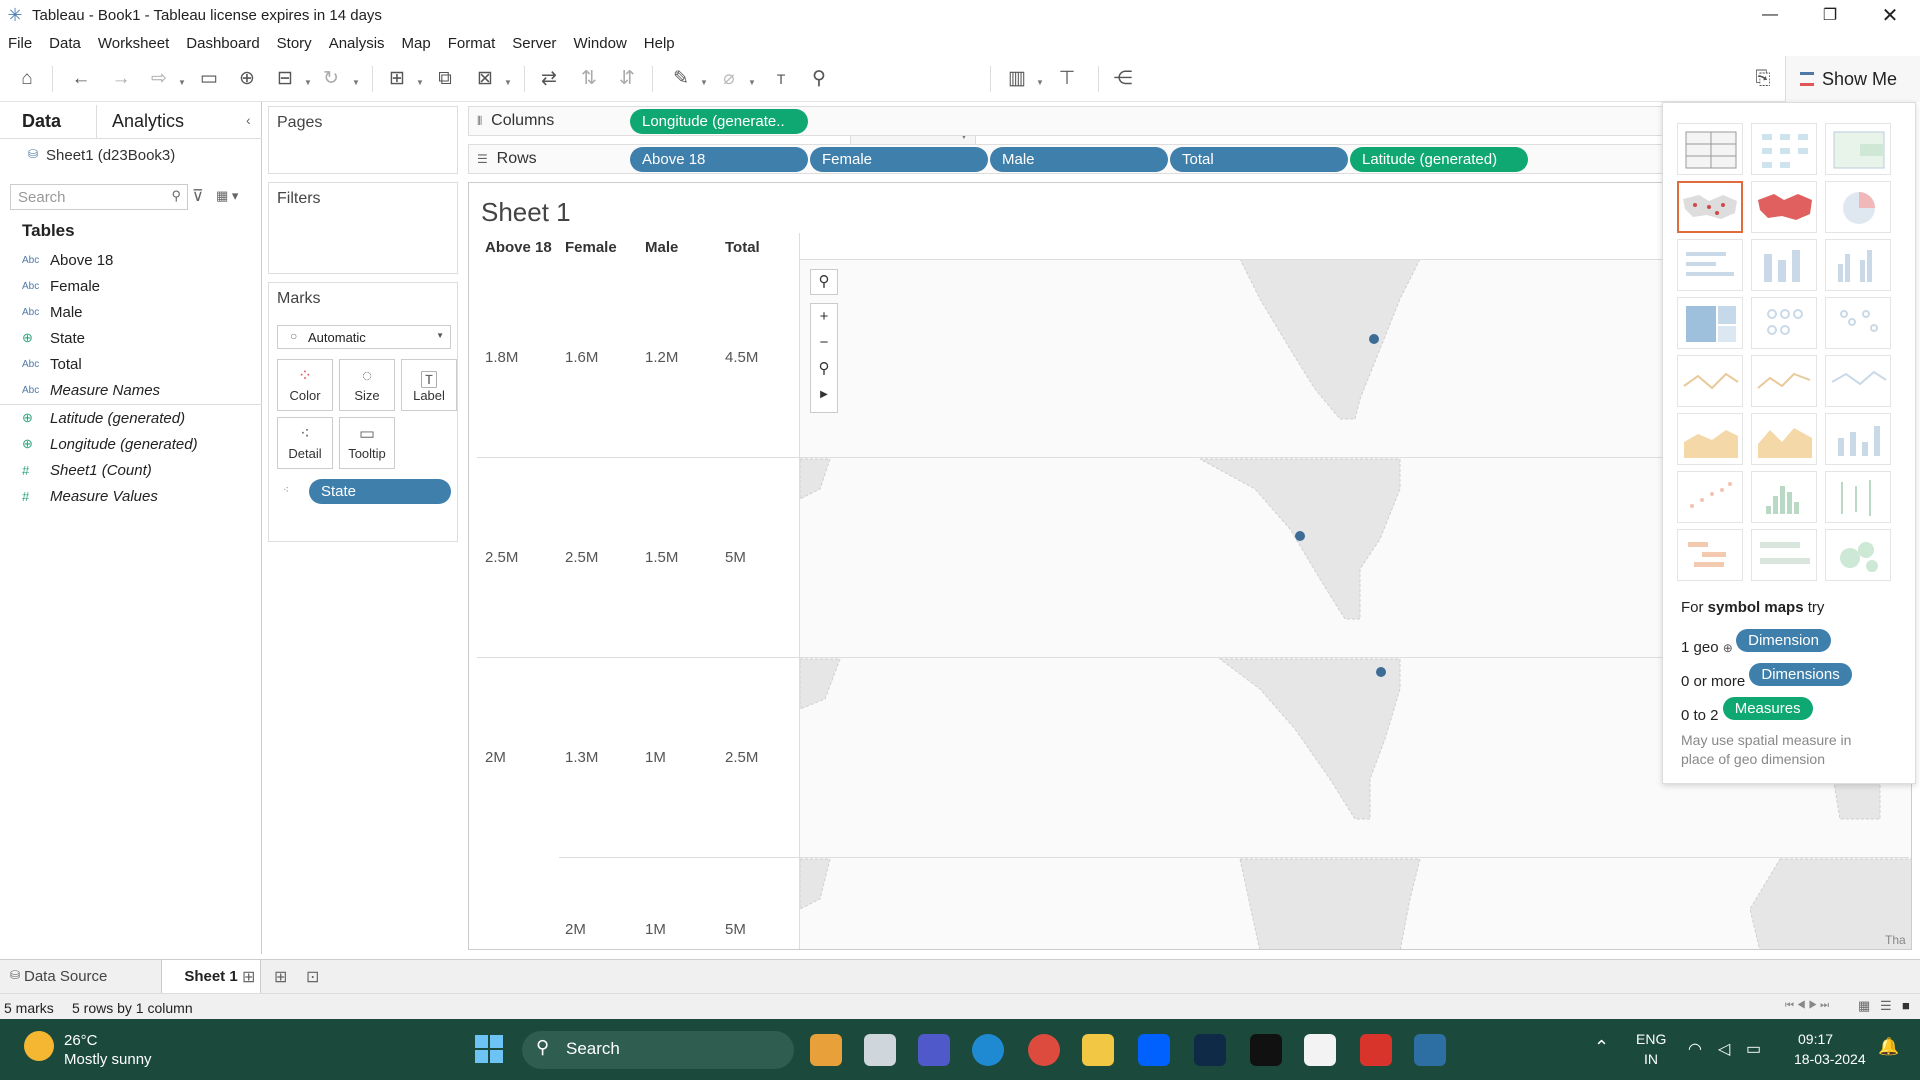 Image resolution: width=1920 pixels, height=1080 pixels. Describe the element at coordinates (41, 121) in the screenshot. I see `tab-data: Data` at that location.